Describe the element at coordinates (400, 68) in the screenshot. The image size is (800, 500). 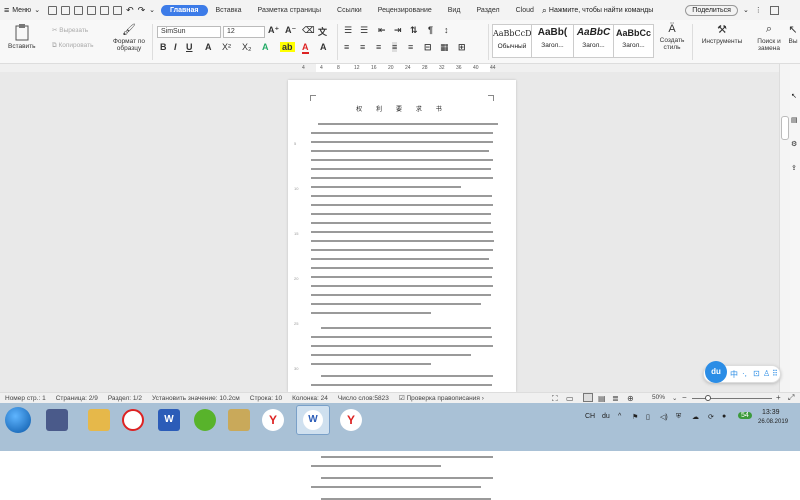
I see `horizontal-ruler: 4 4 8 12 16 20 24 28 32 36 40 44` at that location.